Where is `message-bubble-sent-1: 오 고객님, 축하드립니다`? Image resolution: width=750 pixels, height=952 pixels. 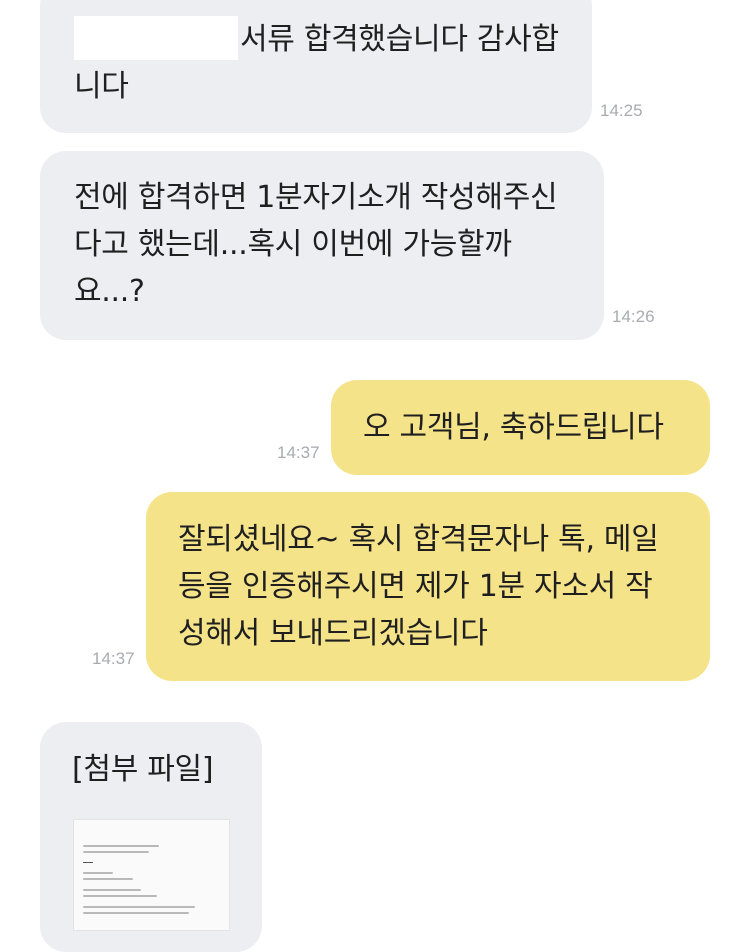 message-bubble-sent-1: 오 고객님, 축하드립니다 is located at coordinates (520, 427).